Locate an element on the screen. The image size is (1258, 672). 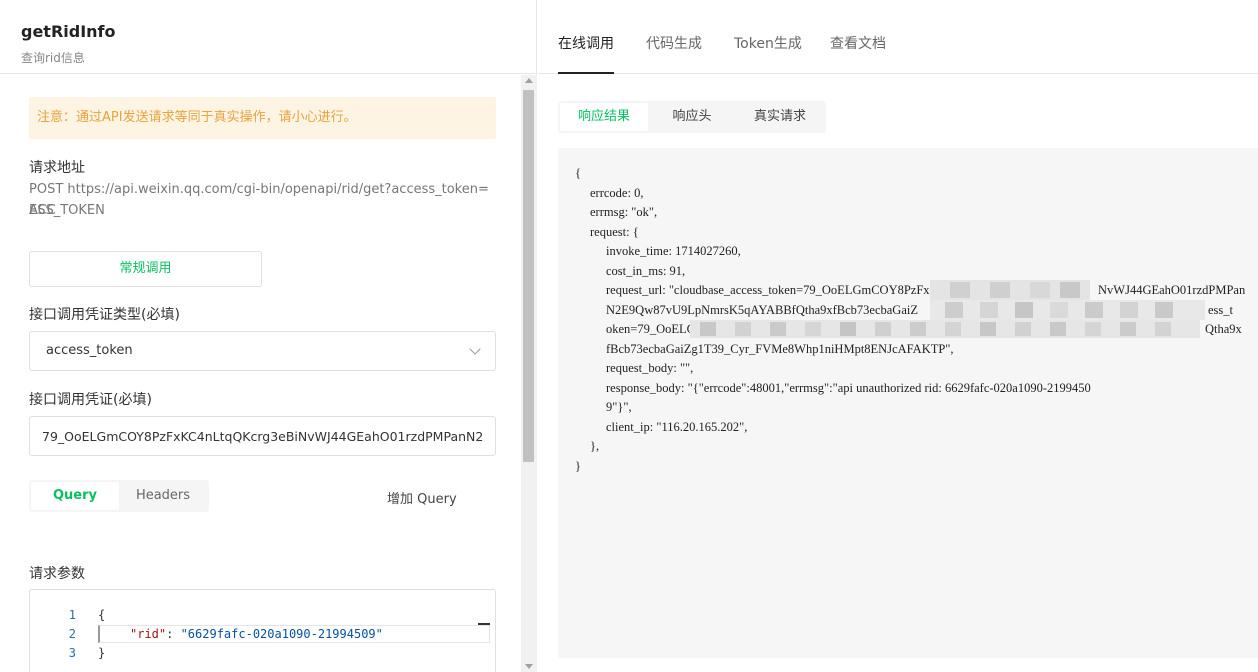
subtab-real-request: 真实请求 is located at coordinates (780, 117).